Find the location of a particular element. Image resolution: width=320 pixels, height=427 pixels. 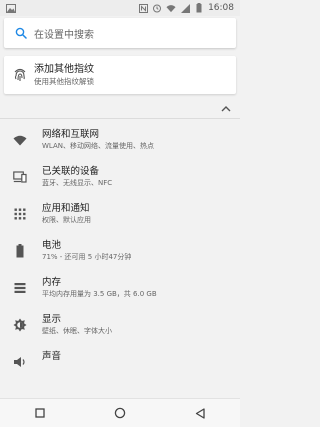

n-icon is located at coordinates (143, 8).